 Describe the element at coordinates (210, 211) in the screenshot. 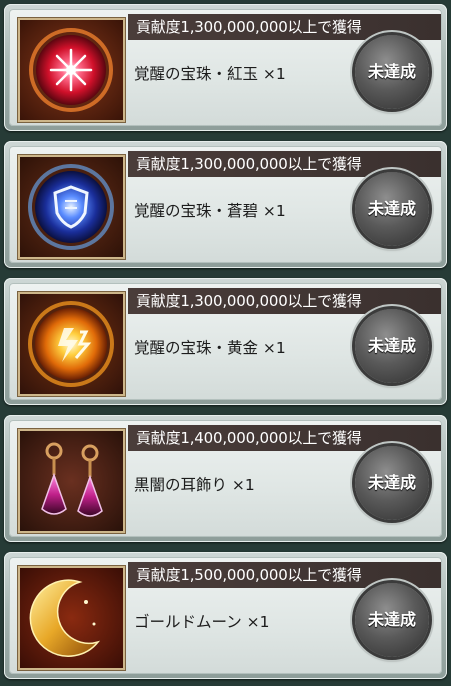

I see `reward-item-name: 覚醒の宝珠・蒼碧 ×1` at that location.